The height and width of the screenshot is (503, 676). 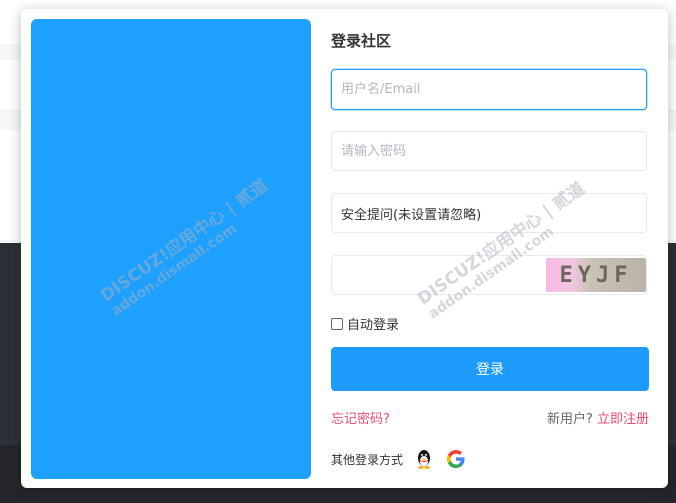 I want to click on other-login-row: 其他登录方式, so click(x=399, y=459).